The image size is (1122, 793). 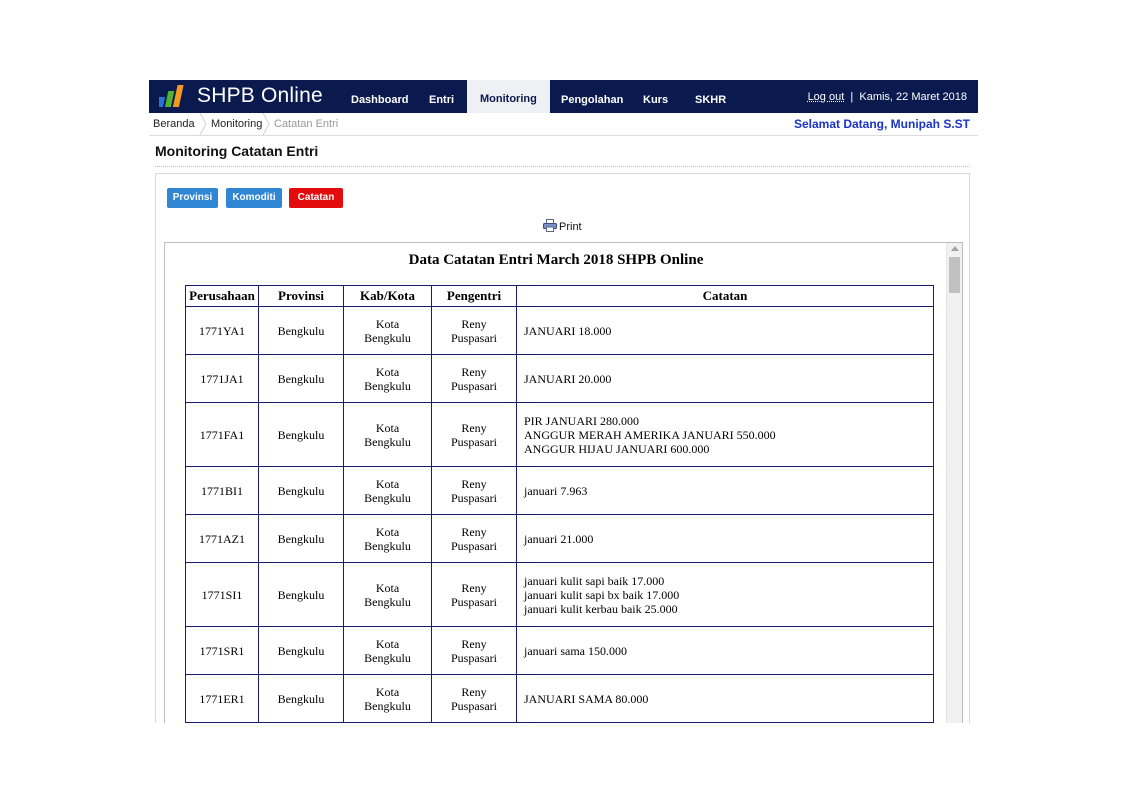 What do you see at coordinates (594, 580) in the screenshot?
I see `cell-catatan-line: januari kulit sapi baik 17.000` at bounding box center [594, 580].